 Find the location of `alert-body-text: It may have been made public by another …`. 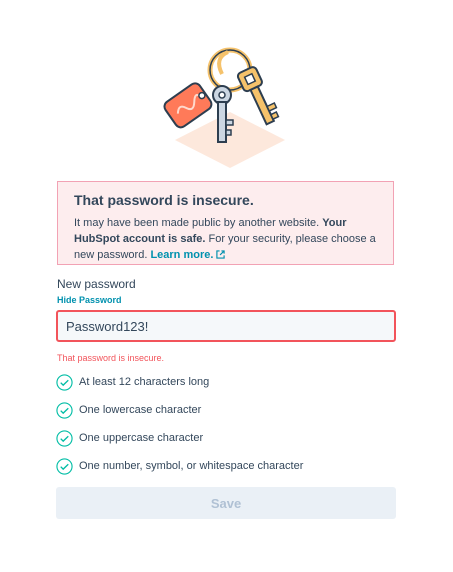

alert-body-text: It may have been made public by another … is located at coordinates (198, 223).